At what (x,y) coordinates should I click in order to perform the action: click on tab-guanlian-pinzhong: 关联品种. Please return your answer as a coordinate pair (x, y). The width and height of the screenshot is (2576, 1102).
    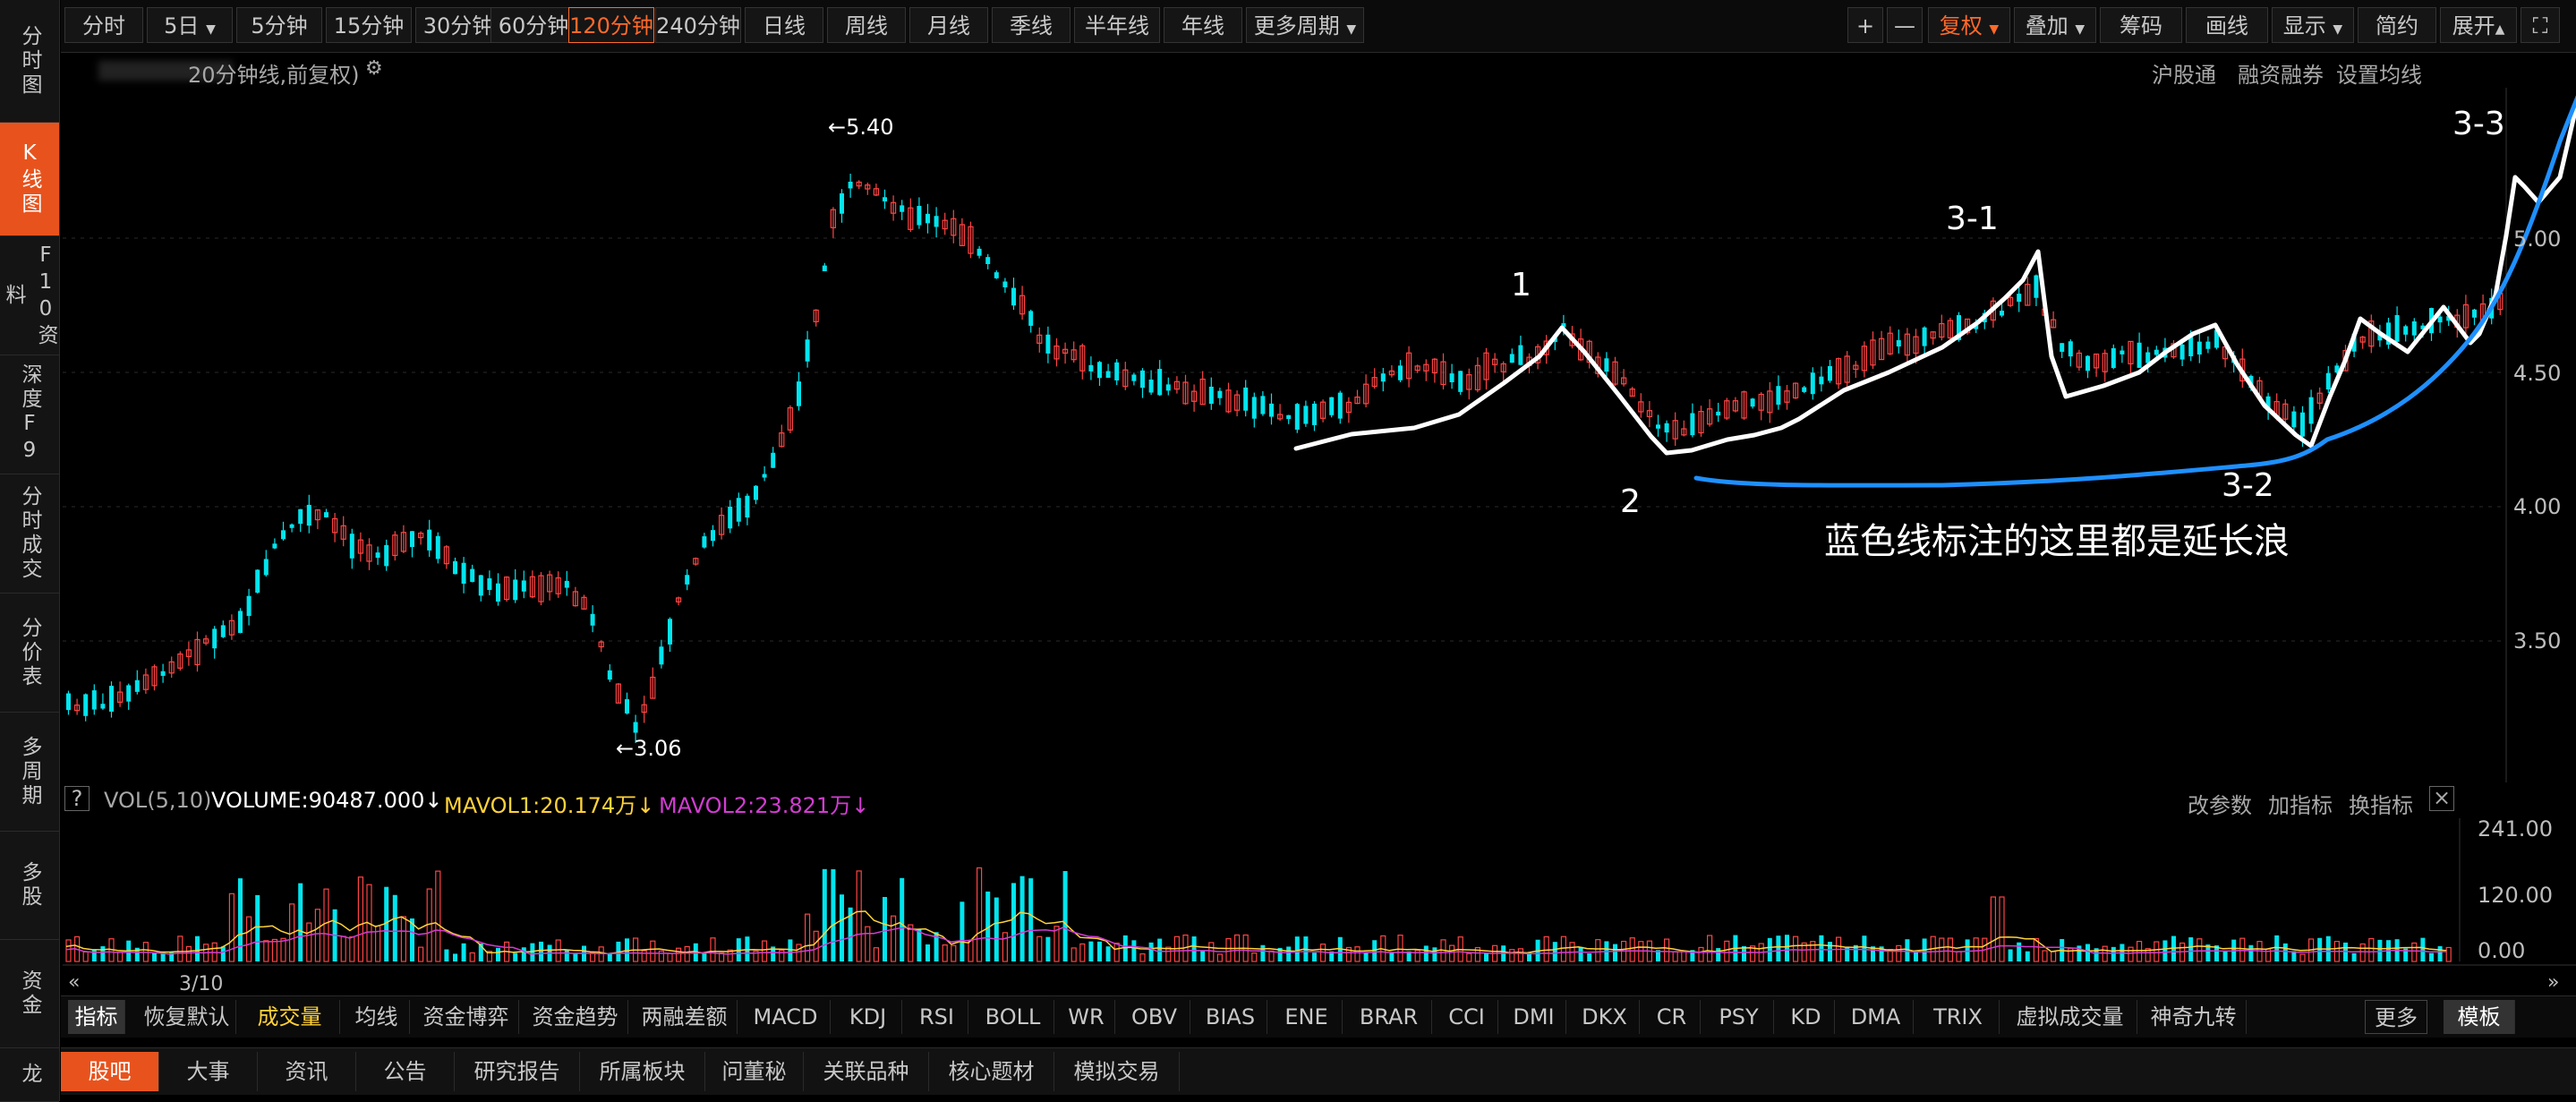
    Looking at the image, I should click on (866, 1071).